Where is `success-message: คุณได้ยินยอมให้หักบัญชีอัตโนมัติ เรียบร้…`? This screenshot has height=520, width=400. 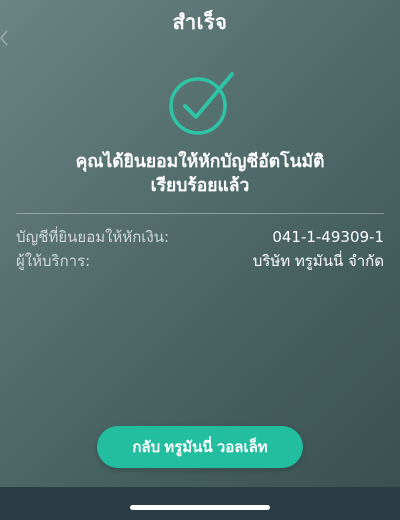 success-message: คุณได้ยินยอมให้หักบัญชีอัตโนมัติ เรียบร้… is located at coordinates (200, 174).